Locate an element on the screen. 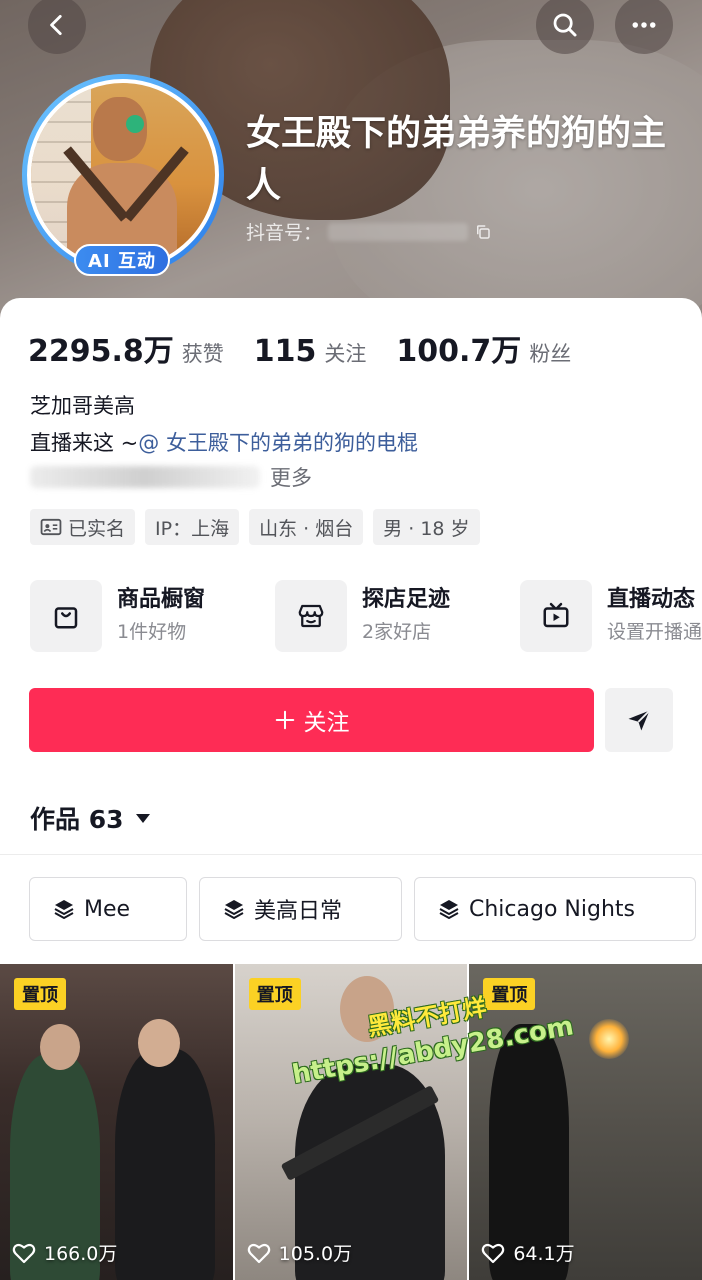 The image size is (702, 1280). service-shop-window: 商品橱窗 1件好物 is located at coordinates (152, 616).